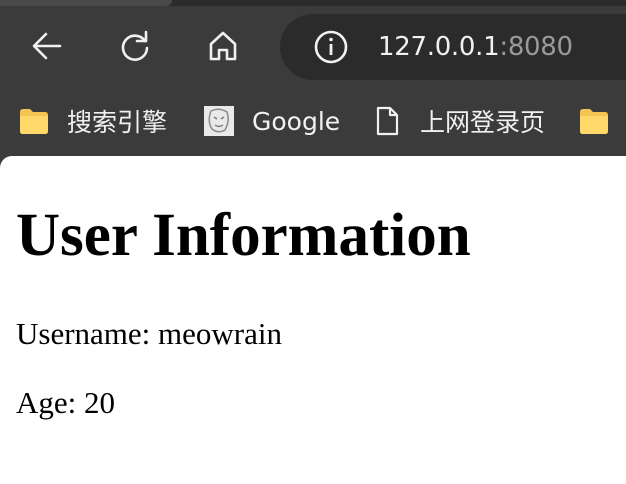 This screenshot has width=626, height=484. I want to click on bookmark-folder-overflow, so click(602, 121).